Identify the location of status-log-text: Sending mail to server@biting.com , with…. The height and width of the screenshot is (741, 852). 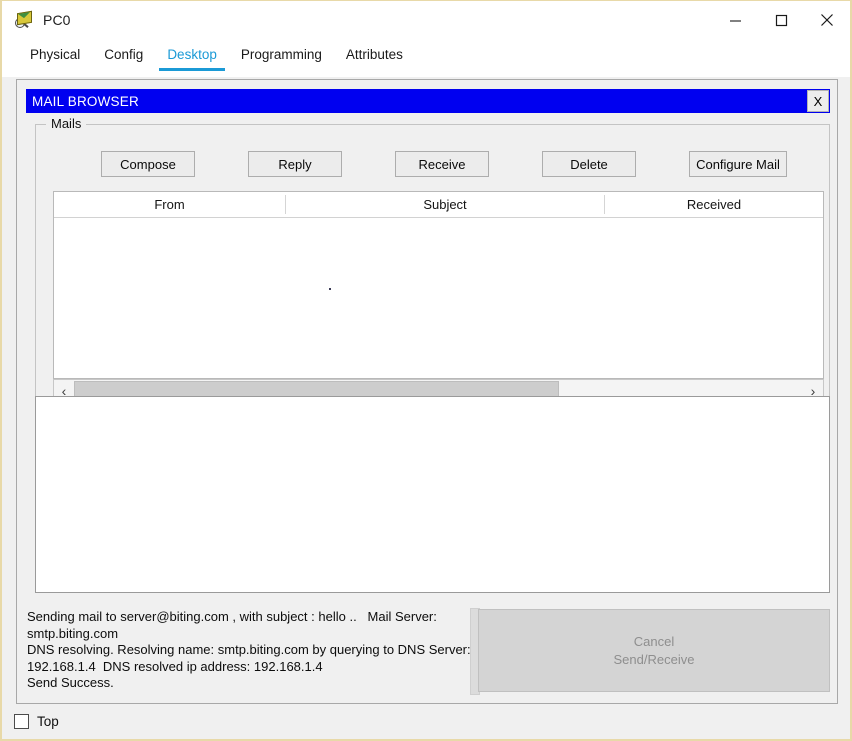
(249, 649).